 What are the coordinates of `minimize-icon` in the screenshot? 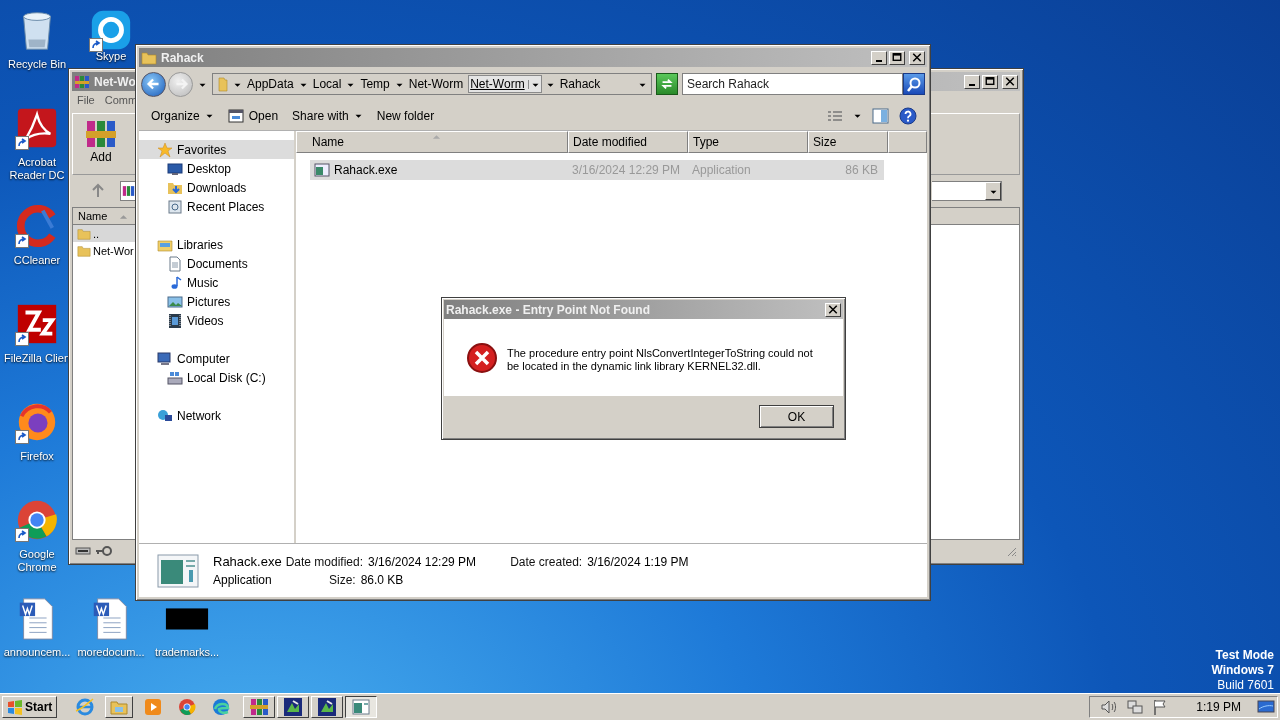 It's located at (972, 84).